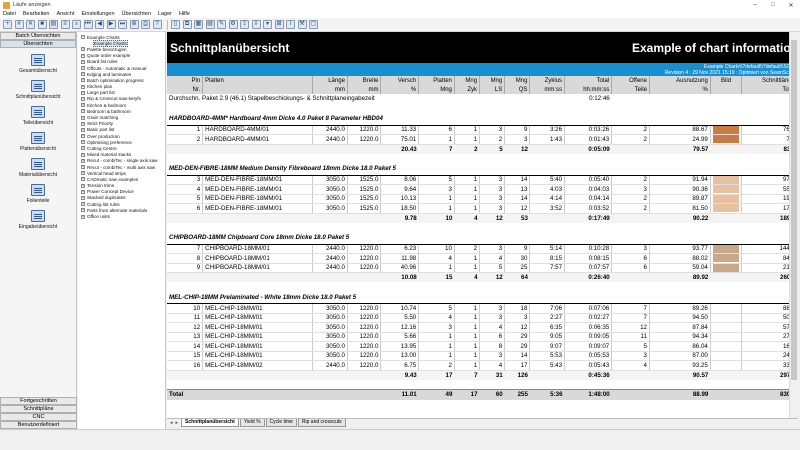  I want to click on maximize-icon: □, so click(773, 5).